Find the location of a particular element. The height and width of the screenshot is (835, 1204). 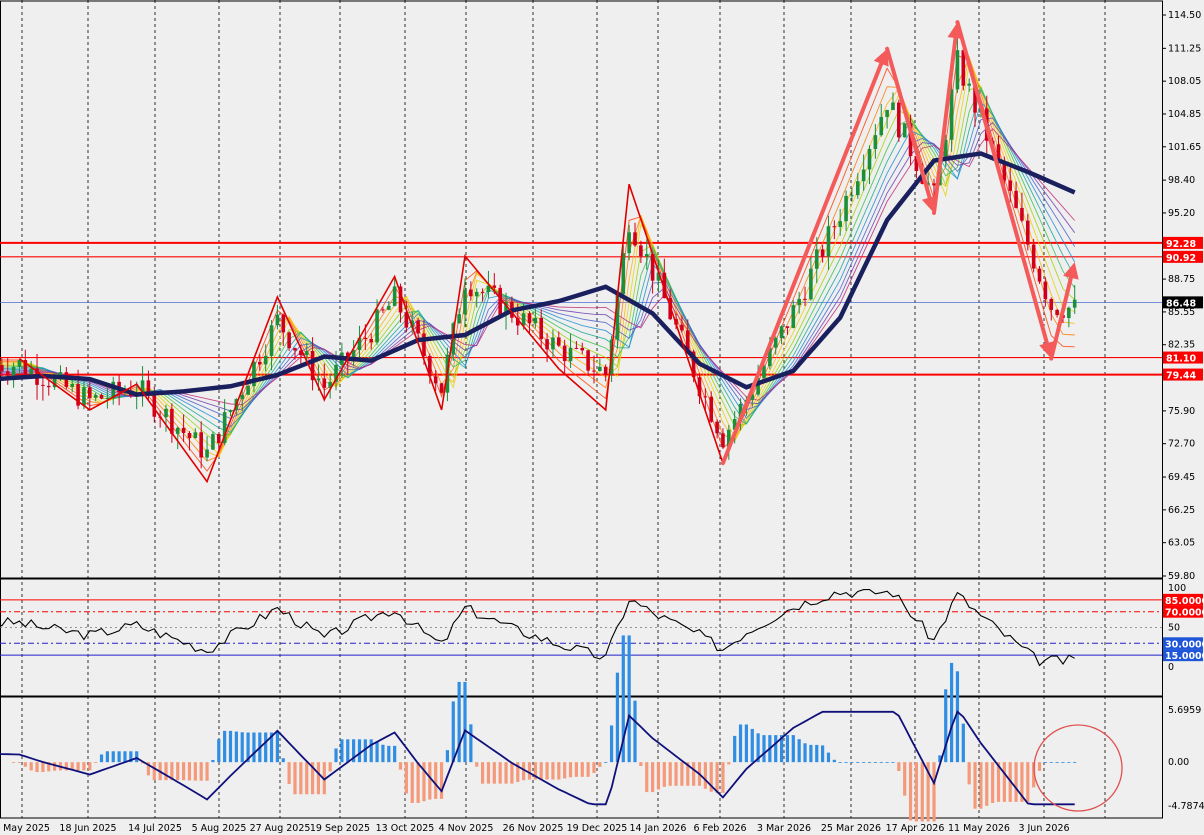

rsi-tag-label-2: 30.0000 is located at coordinates (1184, 644).